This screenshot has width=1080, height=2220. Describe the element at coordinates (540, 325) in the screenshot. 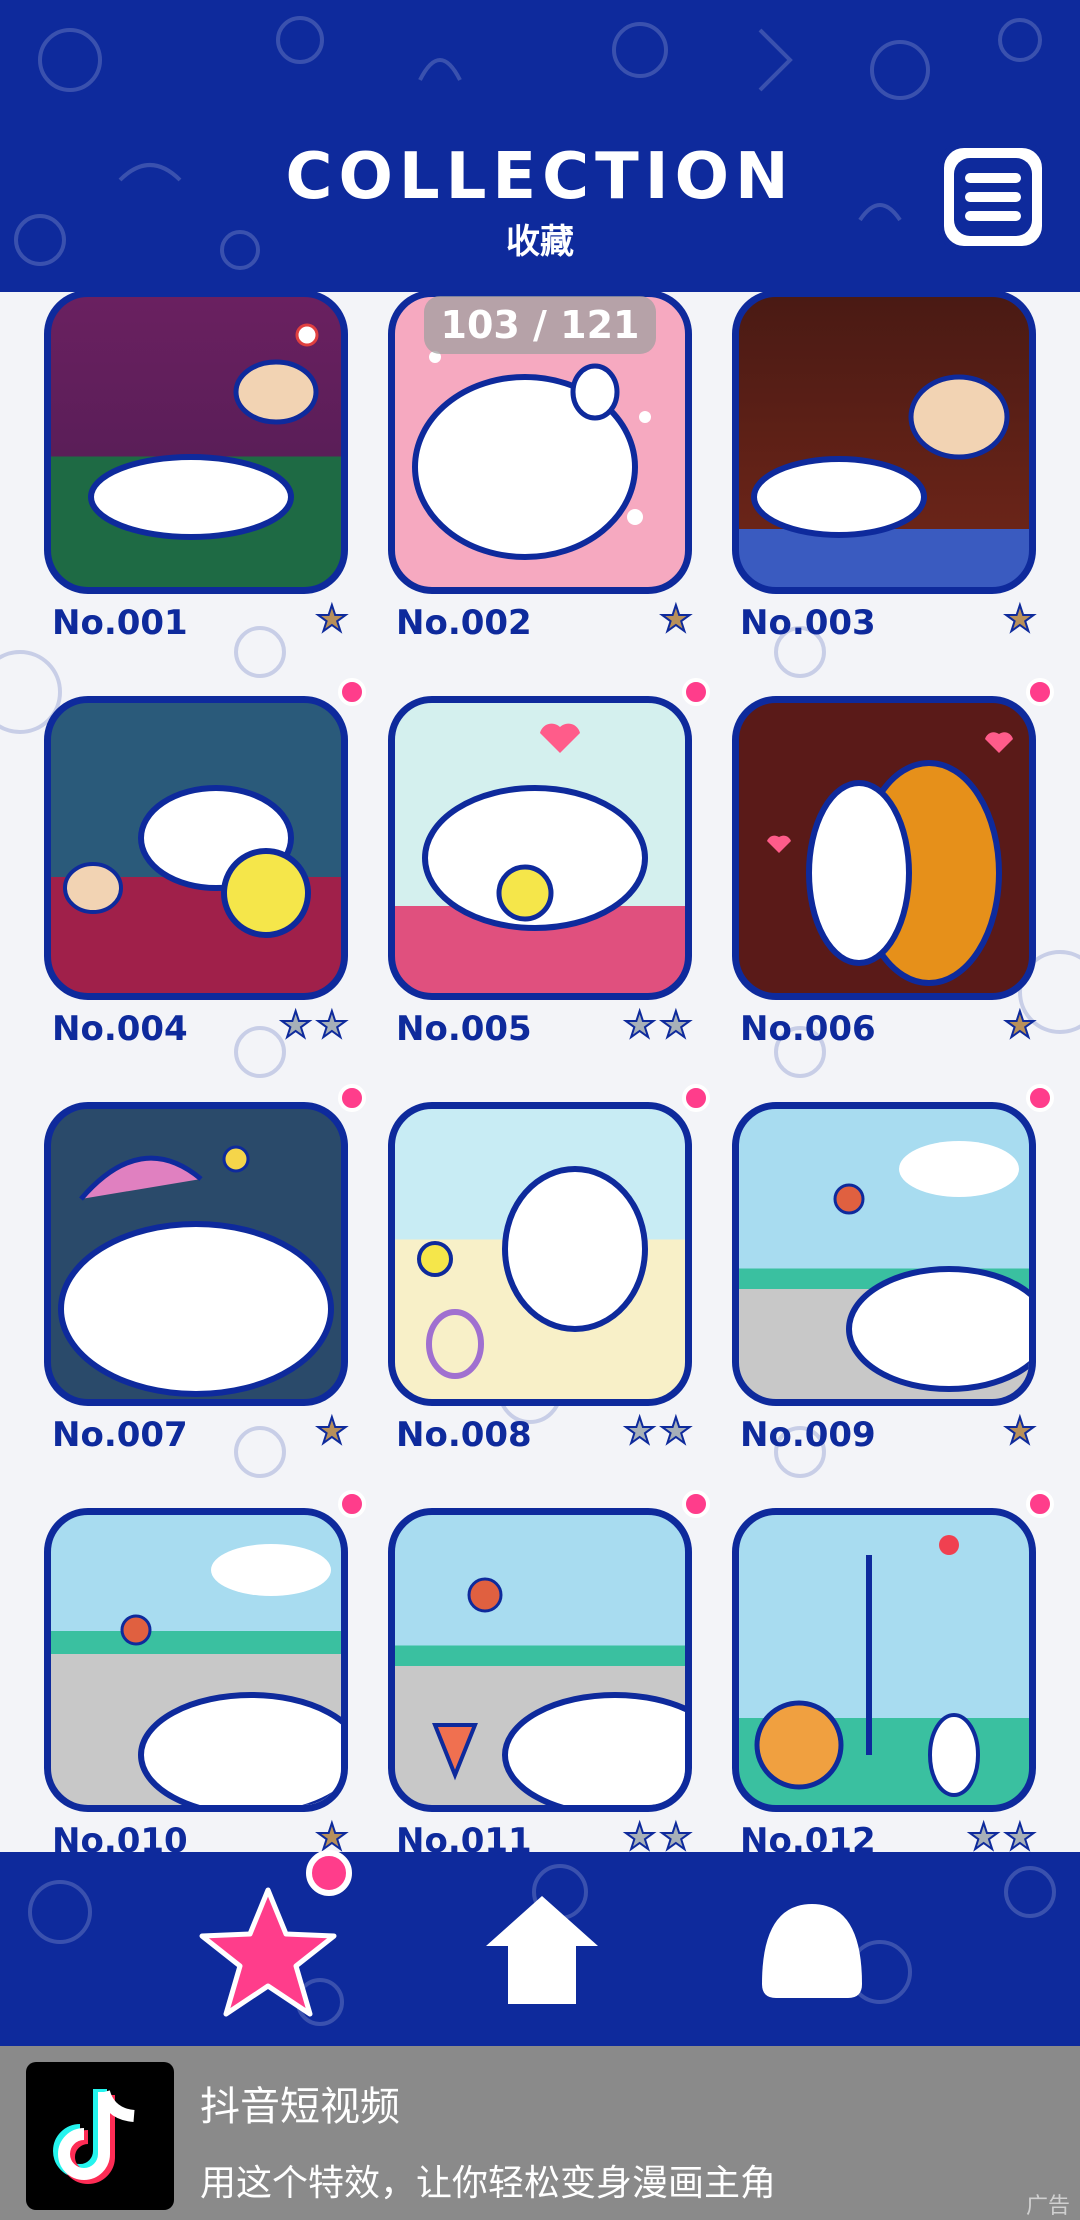

I see `collection-counter: 103 / 121` at that location.